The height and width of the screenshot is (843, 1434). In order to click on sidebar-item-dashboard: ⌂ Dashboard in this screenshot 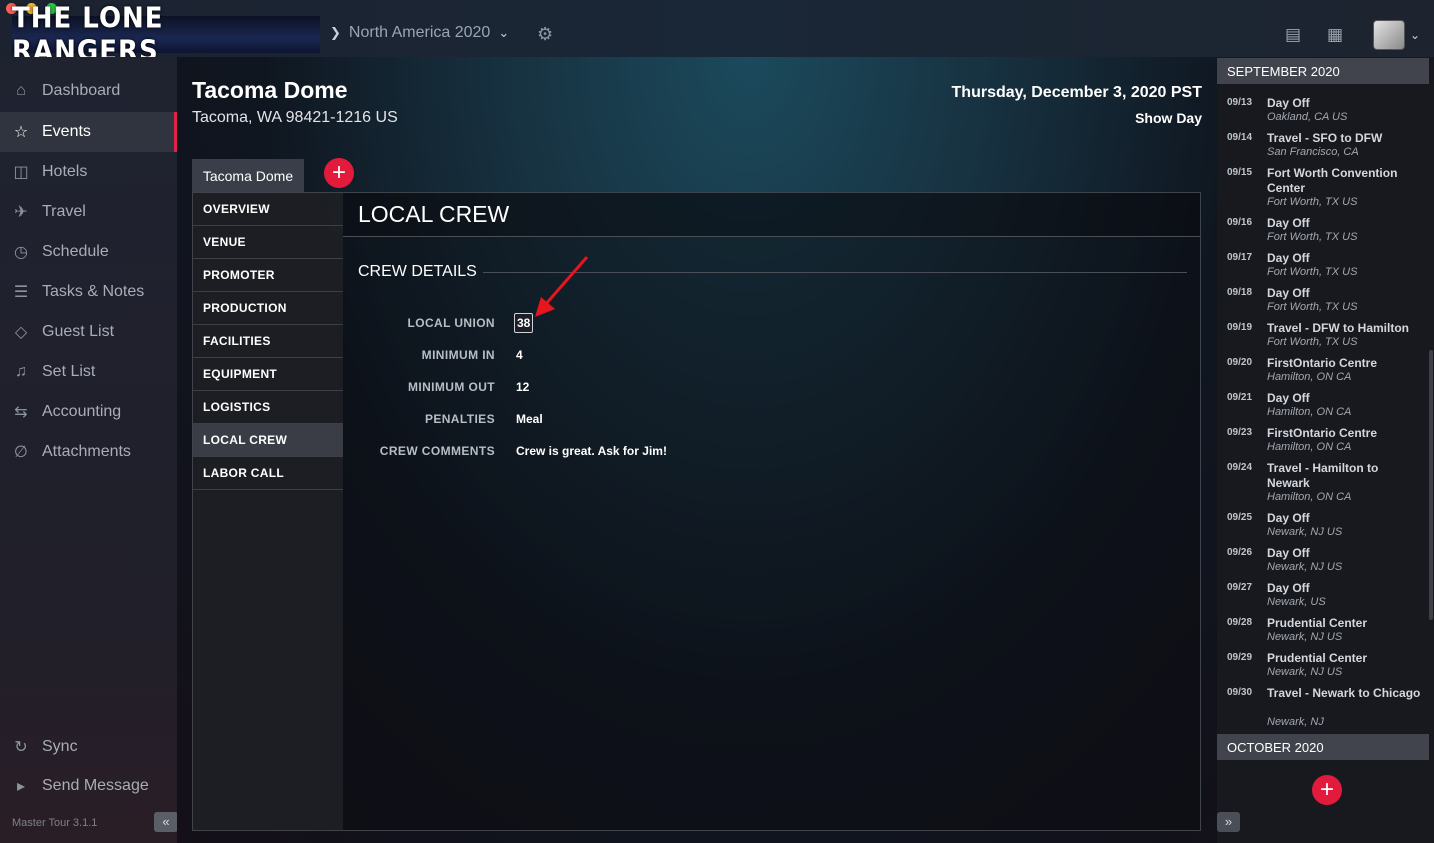, I will do `click(88, 91)`.